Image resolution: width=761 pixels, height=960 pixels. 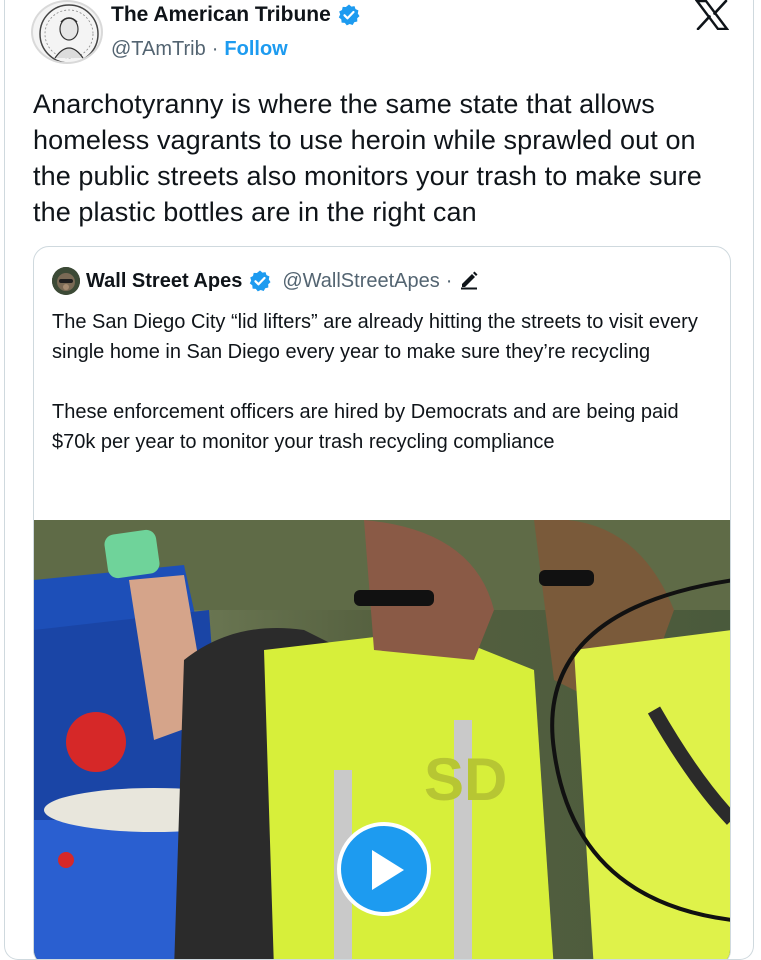 I want to click on quoted-author-handle: @WallStreetApes, so click(x=360, y=281).